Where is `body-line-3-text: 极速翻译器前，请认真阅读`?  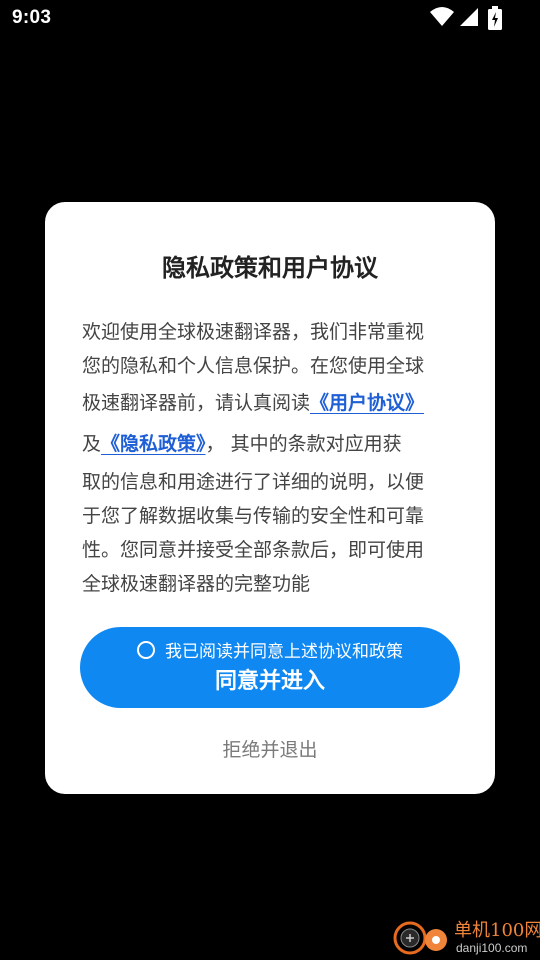
body-line-3-text: 极速翻译器前，请认真阅读 is located at coordinates (196, 403).